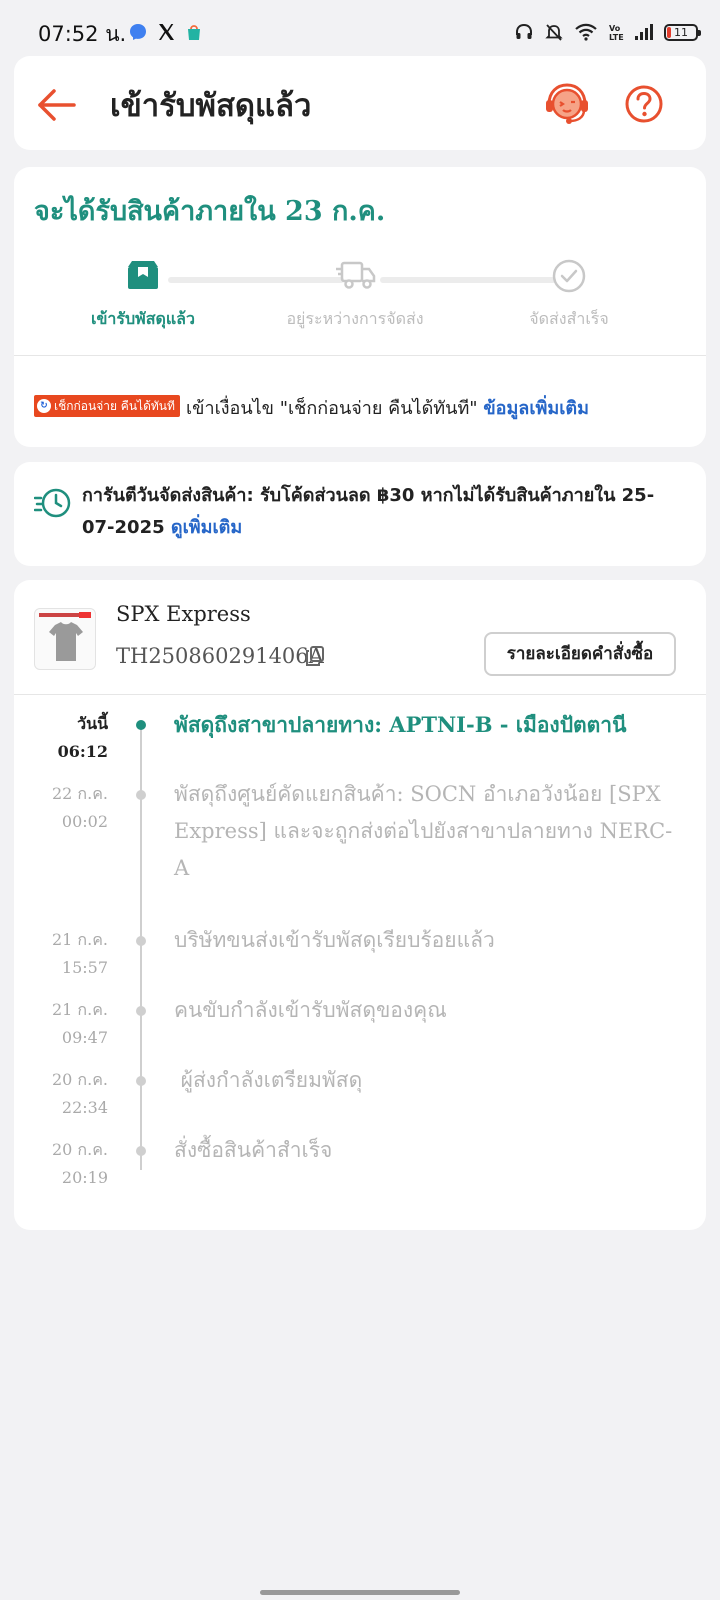 This screenshot has height=1600, width=720. I want to click on x-icon, so click(166, 32).